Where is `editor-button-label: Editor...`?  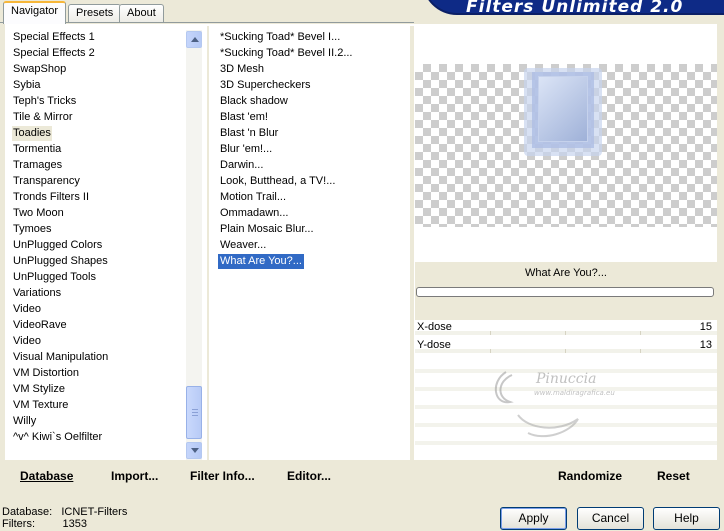 editor-button-label: Editor... is located at coordinates (309, 476).